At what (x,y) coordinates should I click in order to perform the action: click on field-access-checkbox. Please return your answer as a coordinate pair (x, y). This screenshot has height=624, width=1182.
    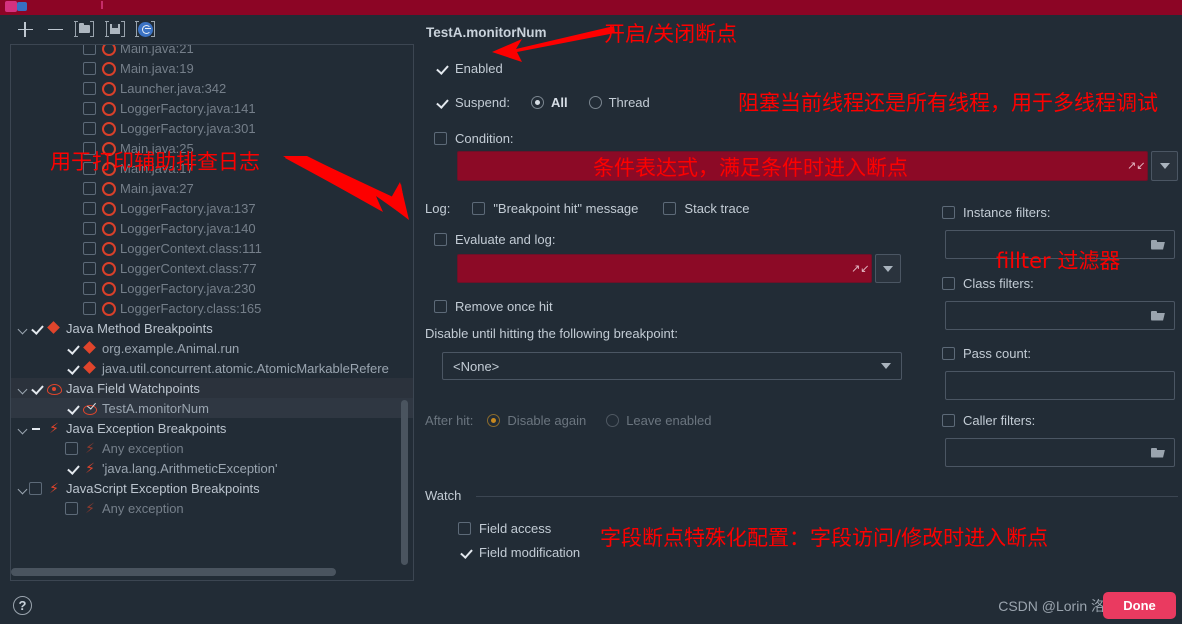
    Looking at the image, I should click on (464, 528).